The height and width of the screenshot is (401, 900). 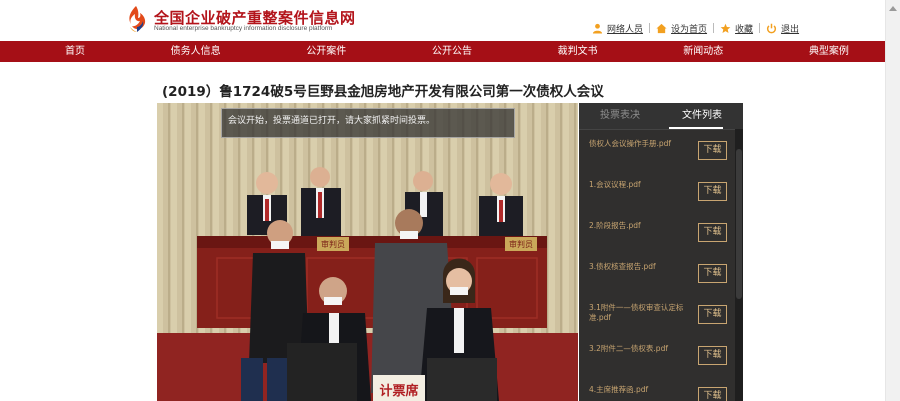 I want to click on tab-file-list: 文件列表, so click(x=702, y=116).